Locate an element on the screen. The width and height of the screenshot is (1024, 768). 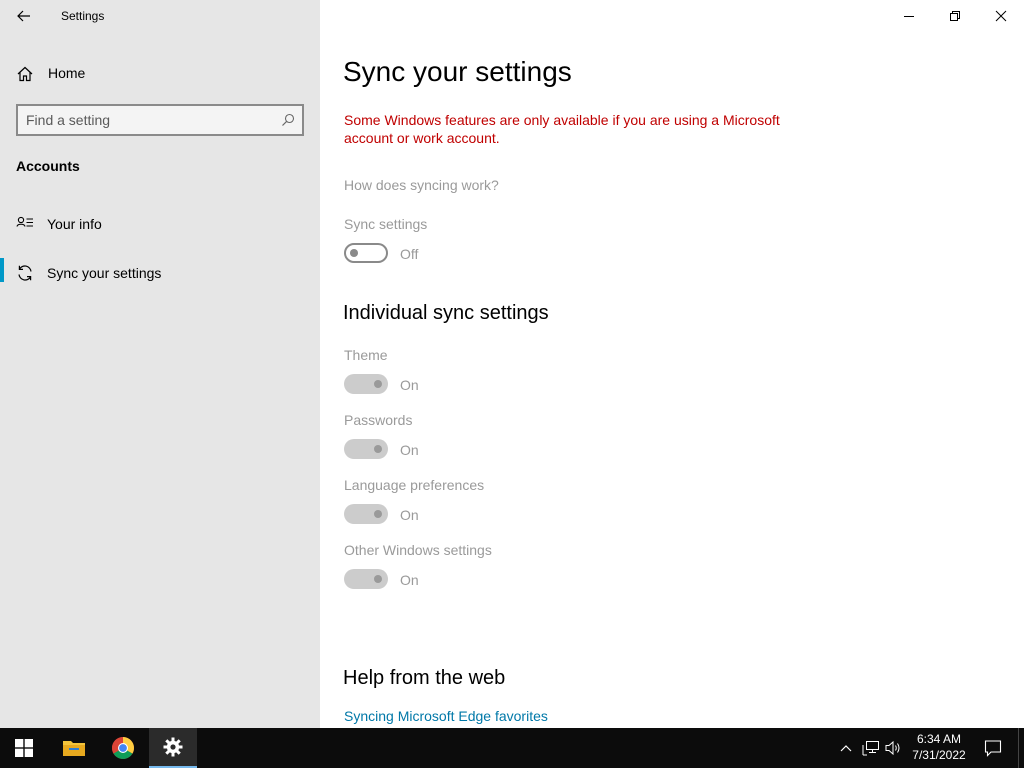
sidebar-item-label: Your info is located at coordinates (74, 224).